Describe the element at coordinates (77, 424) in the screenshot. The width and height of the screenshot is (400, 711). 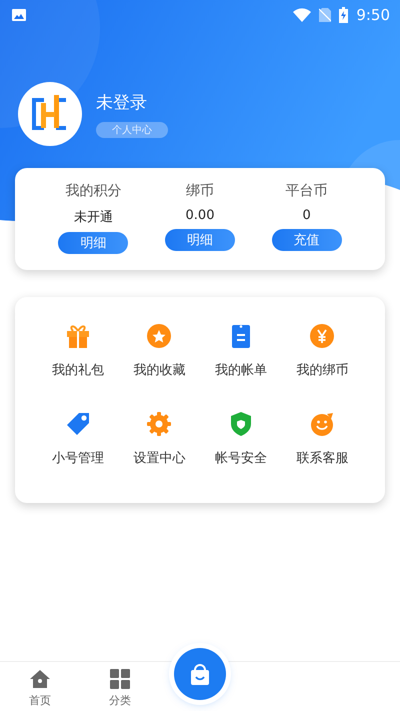
I see `tag-icon` at that location.